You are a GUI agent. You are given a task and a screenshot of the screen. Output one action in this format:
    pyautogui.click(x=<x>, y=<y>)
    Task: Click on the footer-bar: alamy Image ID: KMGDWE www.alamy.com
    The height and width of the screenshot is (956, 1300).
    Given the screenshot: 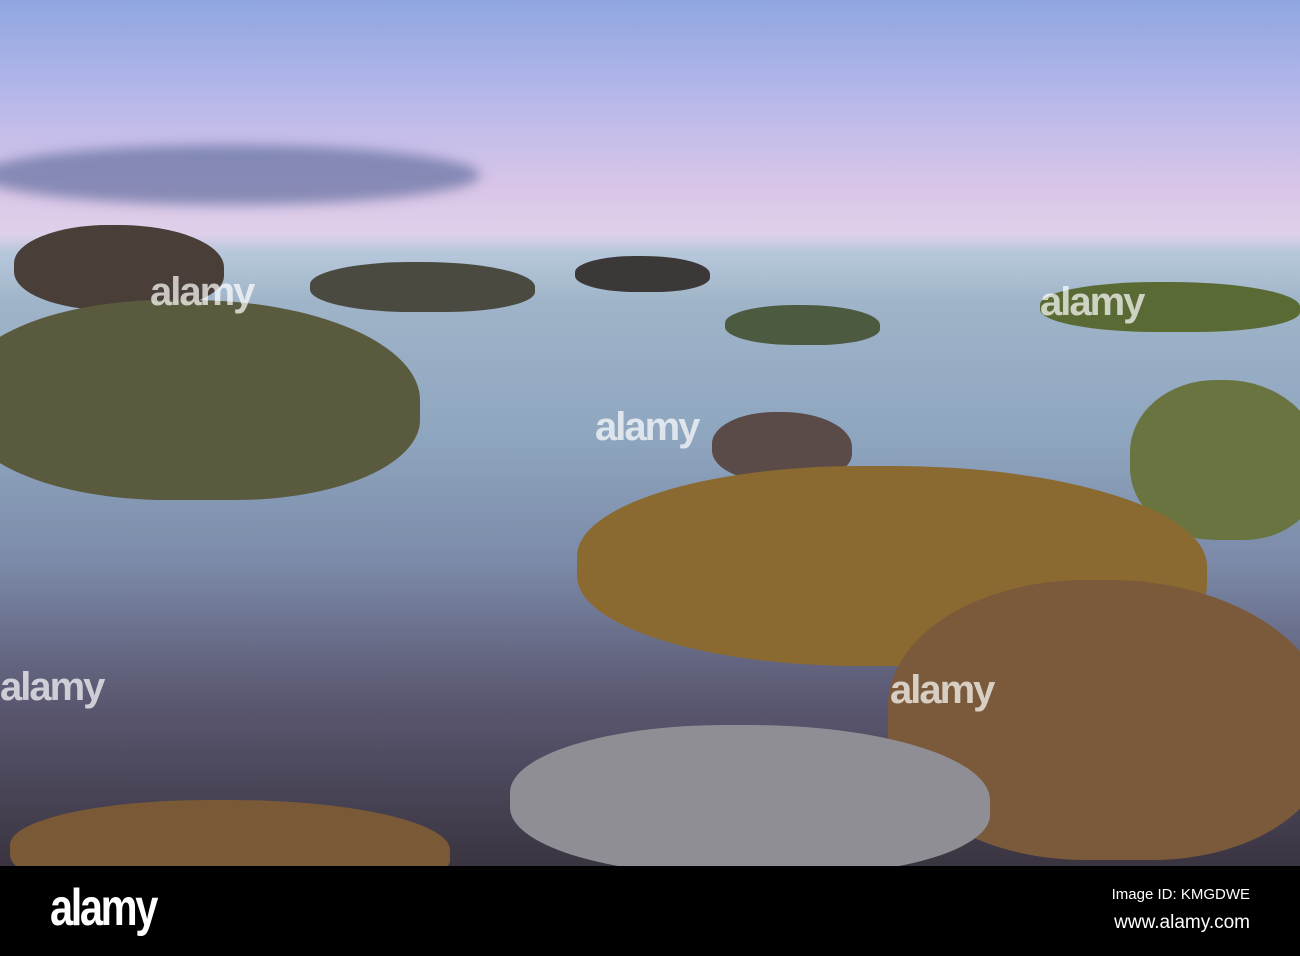 What is the action you would take?
    pyautogui.click(x=650, y=911)
    